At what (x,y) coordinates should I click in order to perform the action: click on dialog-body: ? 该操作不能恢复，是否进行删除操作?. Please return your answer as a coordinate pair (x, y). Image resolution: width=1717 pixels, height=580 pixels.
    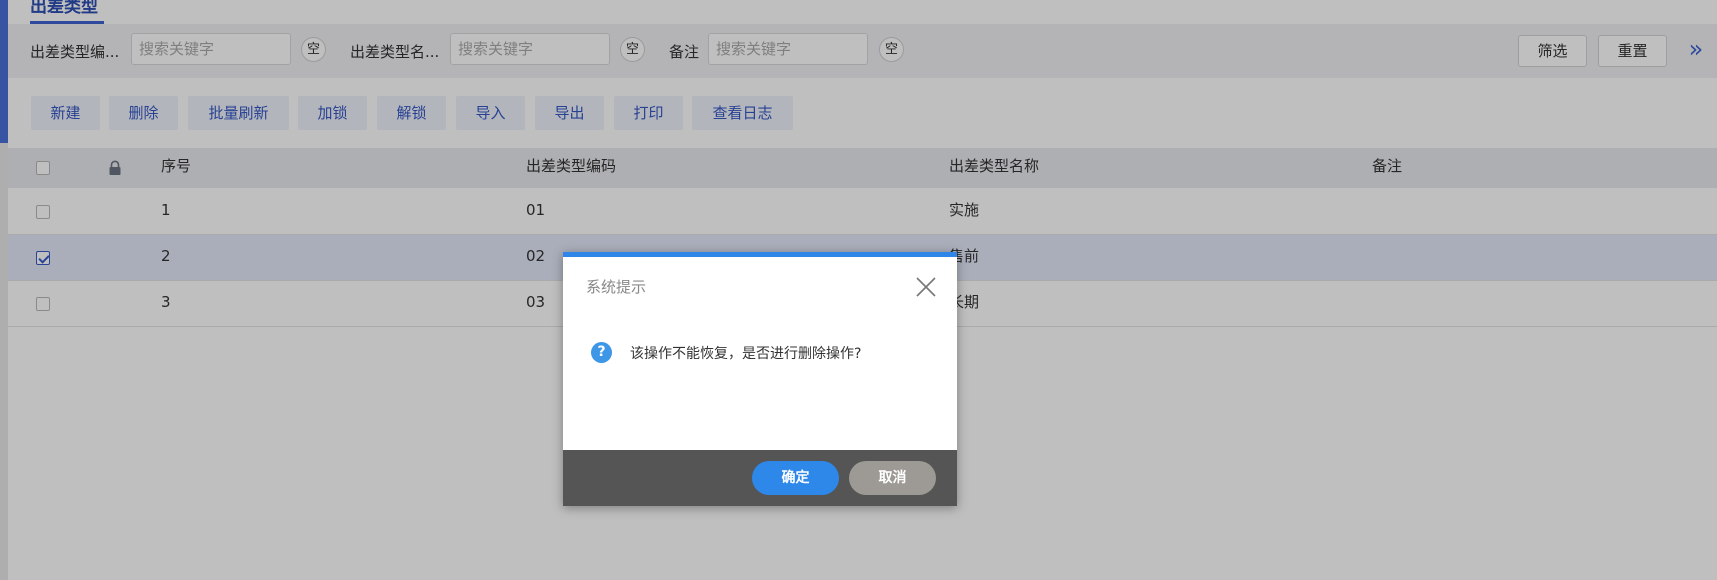
    Looking at the image, I should click on (764, 357).